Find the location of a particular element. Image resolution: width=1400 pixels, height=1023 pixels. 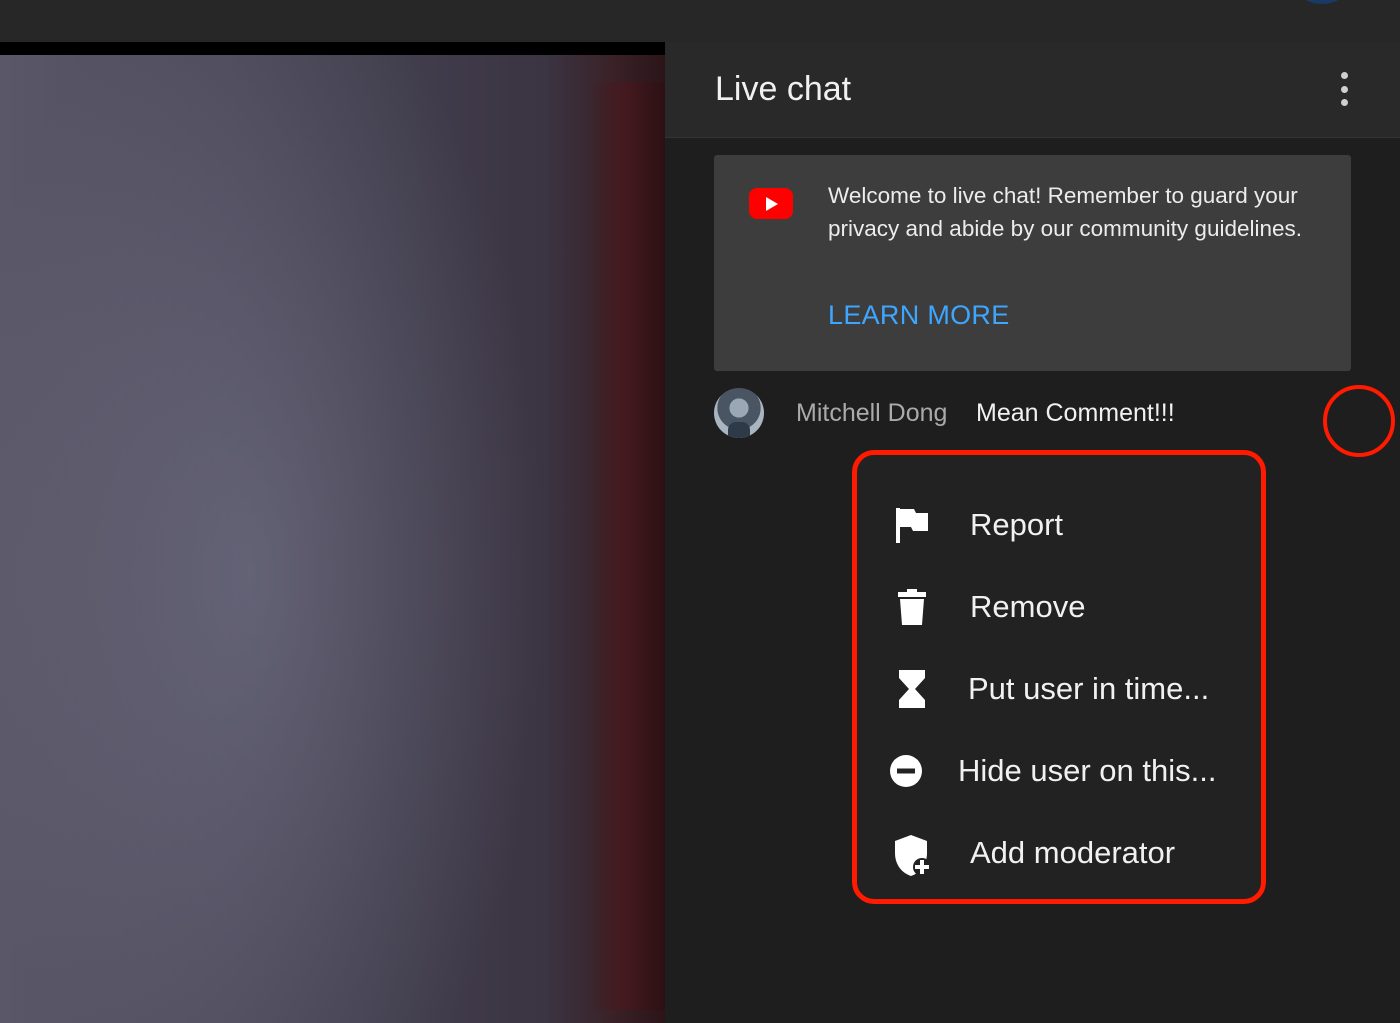

message-text: Mean Comment!!! is located at coordinates (1075, 413).